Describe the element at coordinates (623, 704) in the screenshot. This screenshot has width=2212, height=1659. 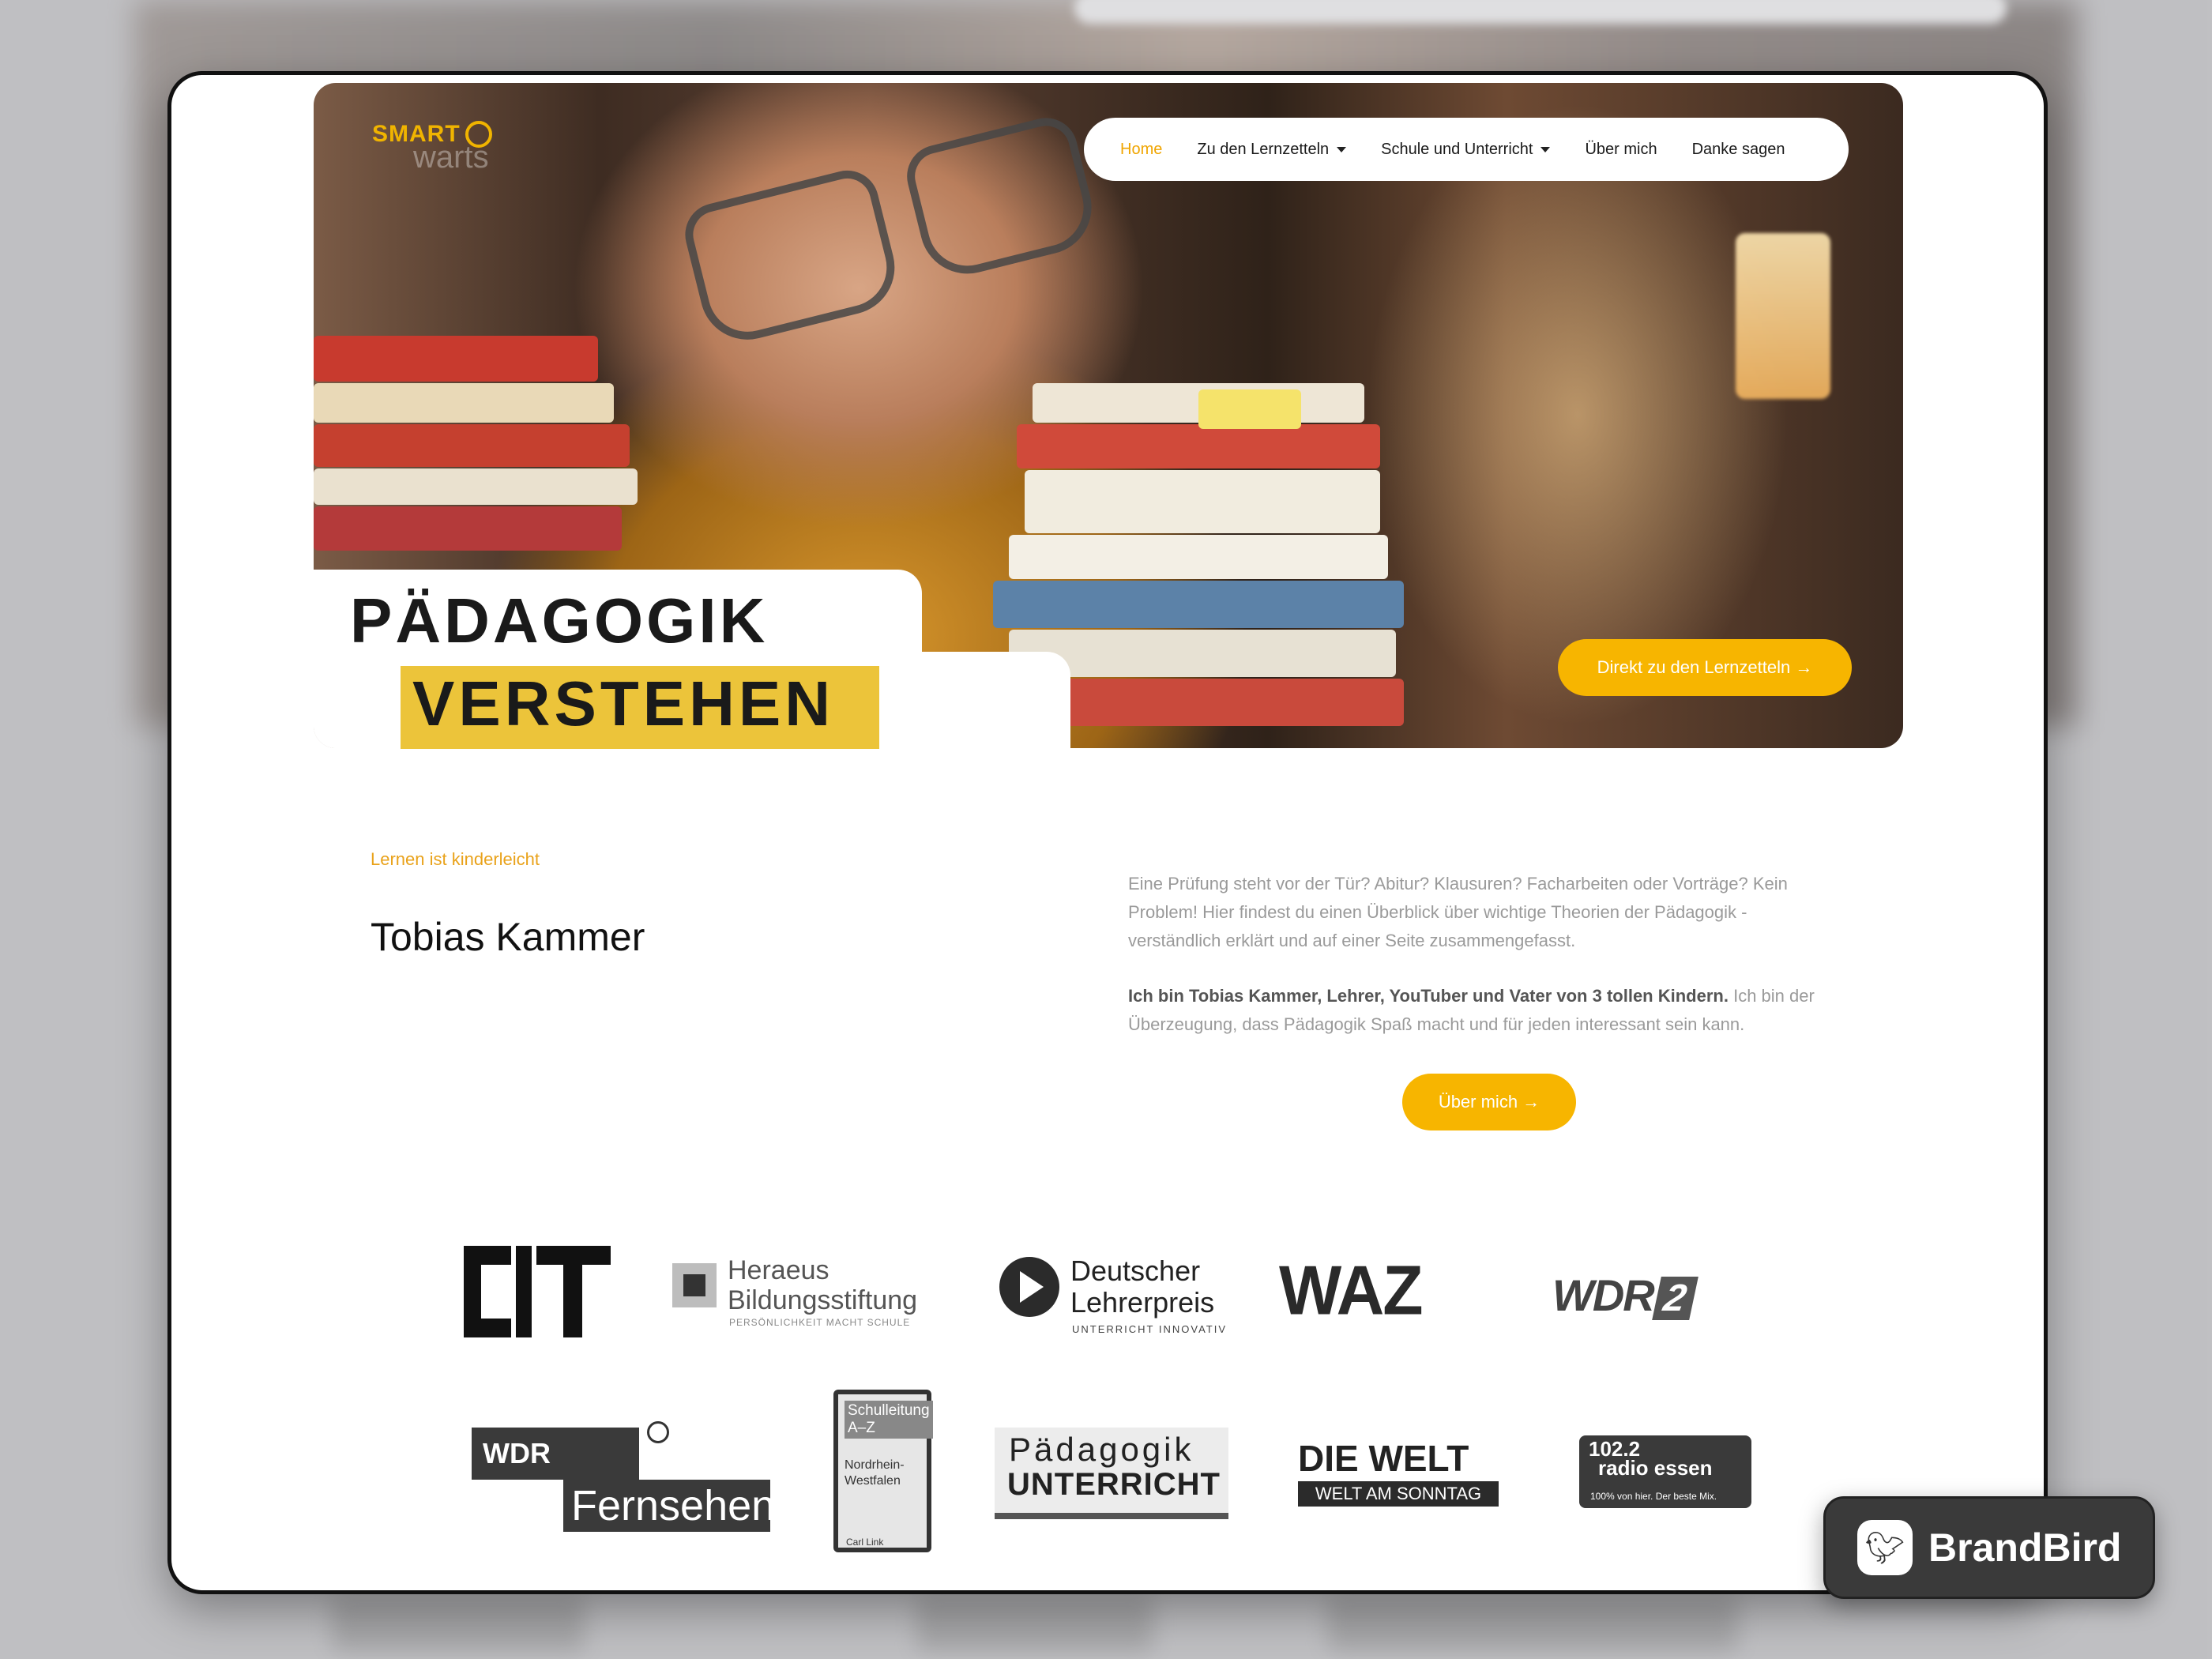
I see `hero-headline-line2: VERSTEHEN` at that location.